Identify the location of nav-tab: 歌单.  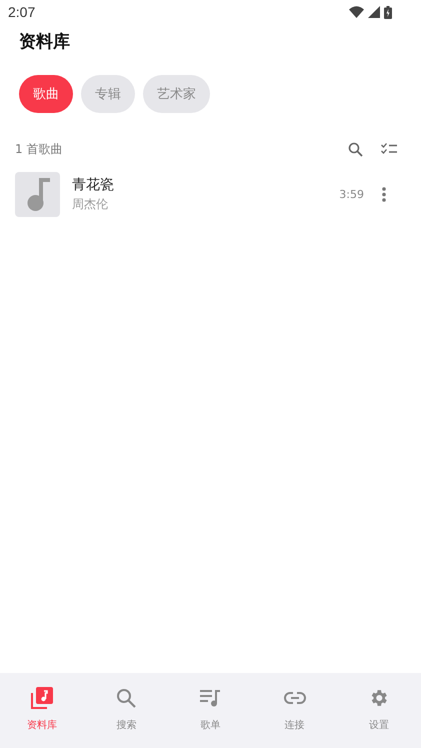
(210, 709).